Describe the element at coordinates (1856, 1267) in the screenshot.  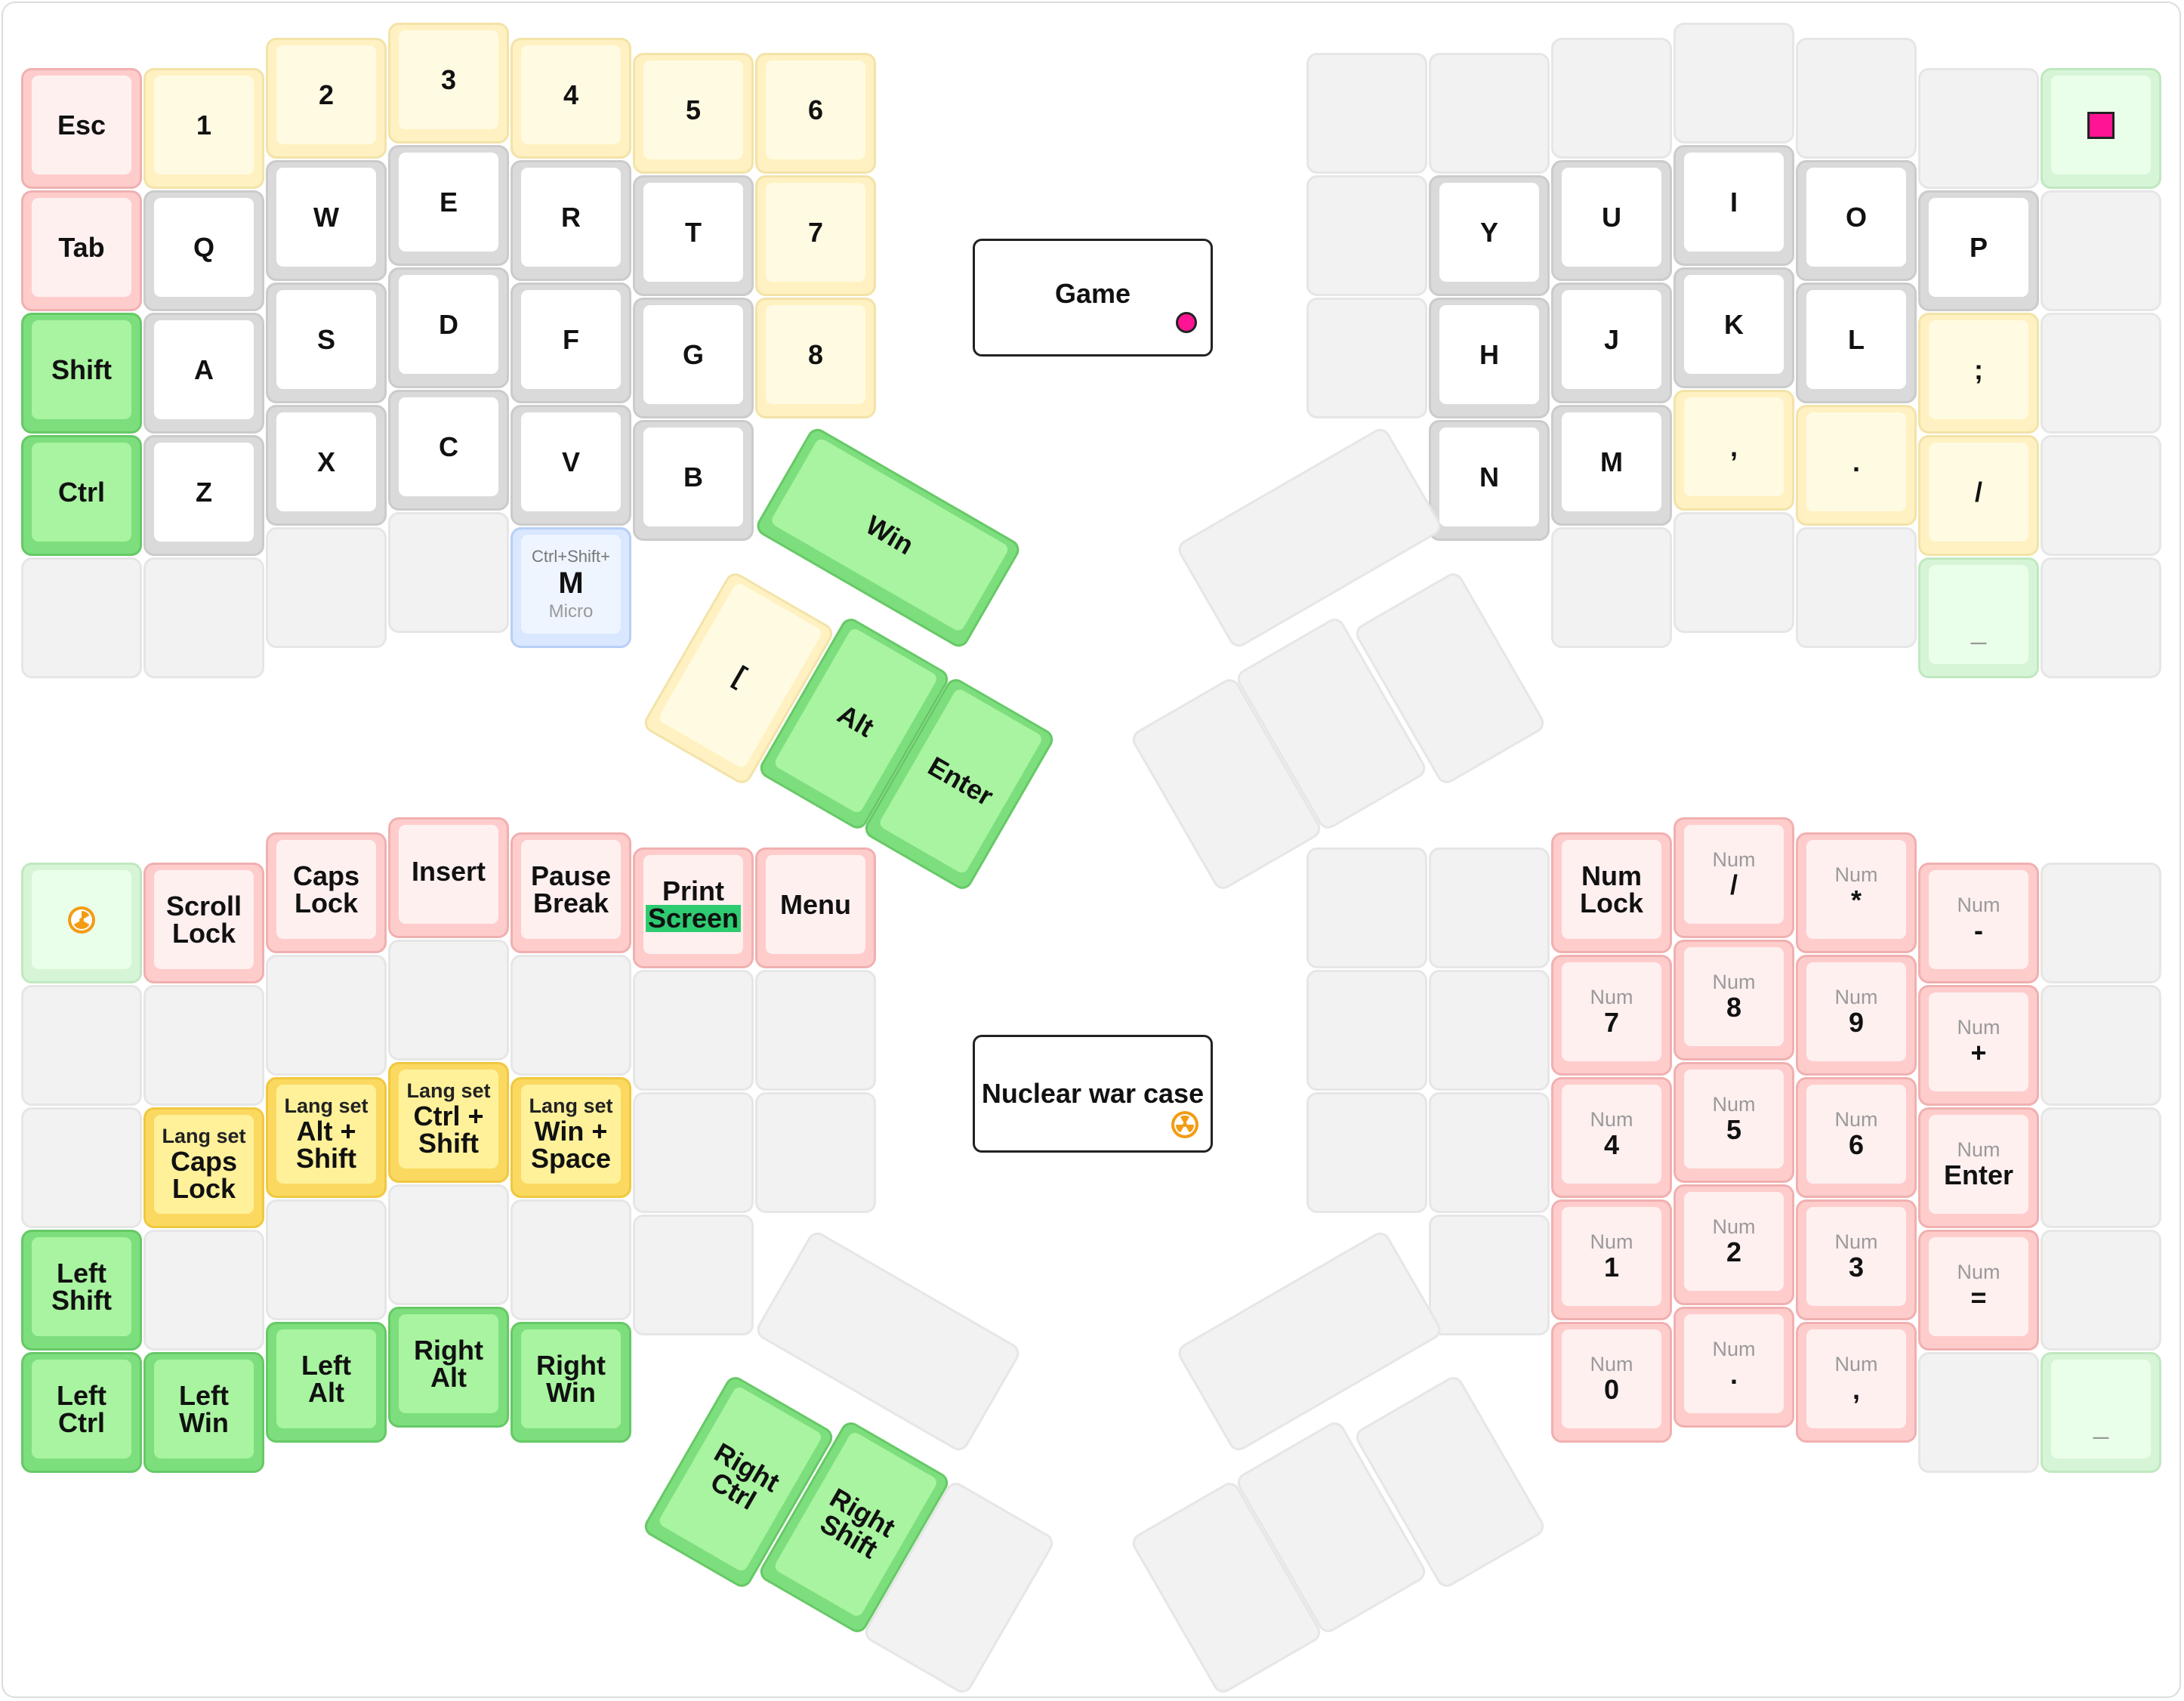
I see `key-label: 3` at that location.